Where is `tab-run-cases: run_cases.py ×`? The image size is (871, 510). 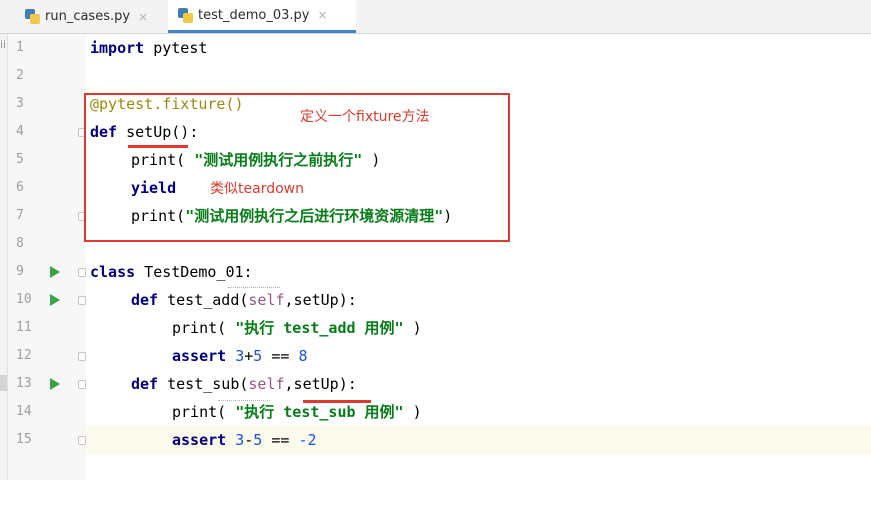
tab-run-cases: run_cases.py × is located at coordinates (87, 16).